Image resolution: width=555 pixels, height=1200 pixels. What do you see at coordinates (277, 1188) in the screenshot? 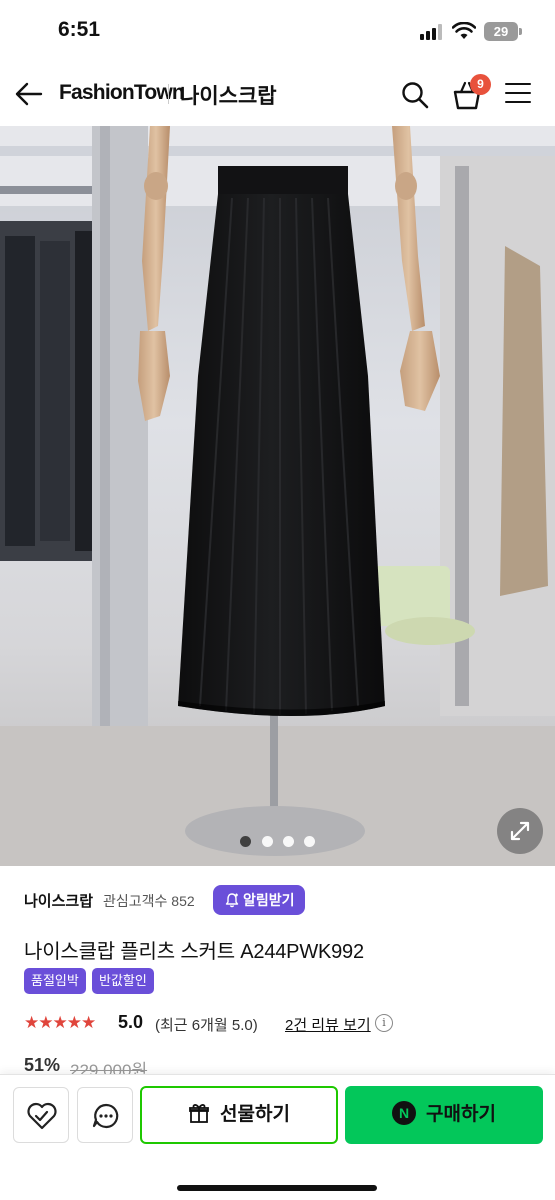
I see `home-indicator` at bounding box center [277, 1188].